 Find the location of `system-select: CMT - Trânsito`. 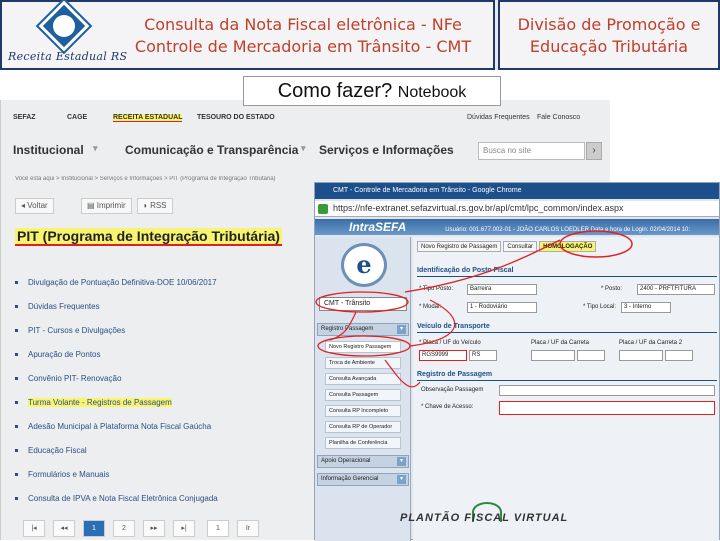

system-select: CMT - Trânsito is located at coordinates (363, 304).